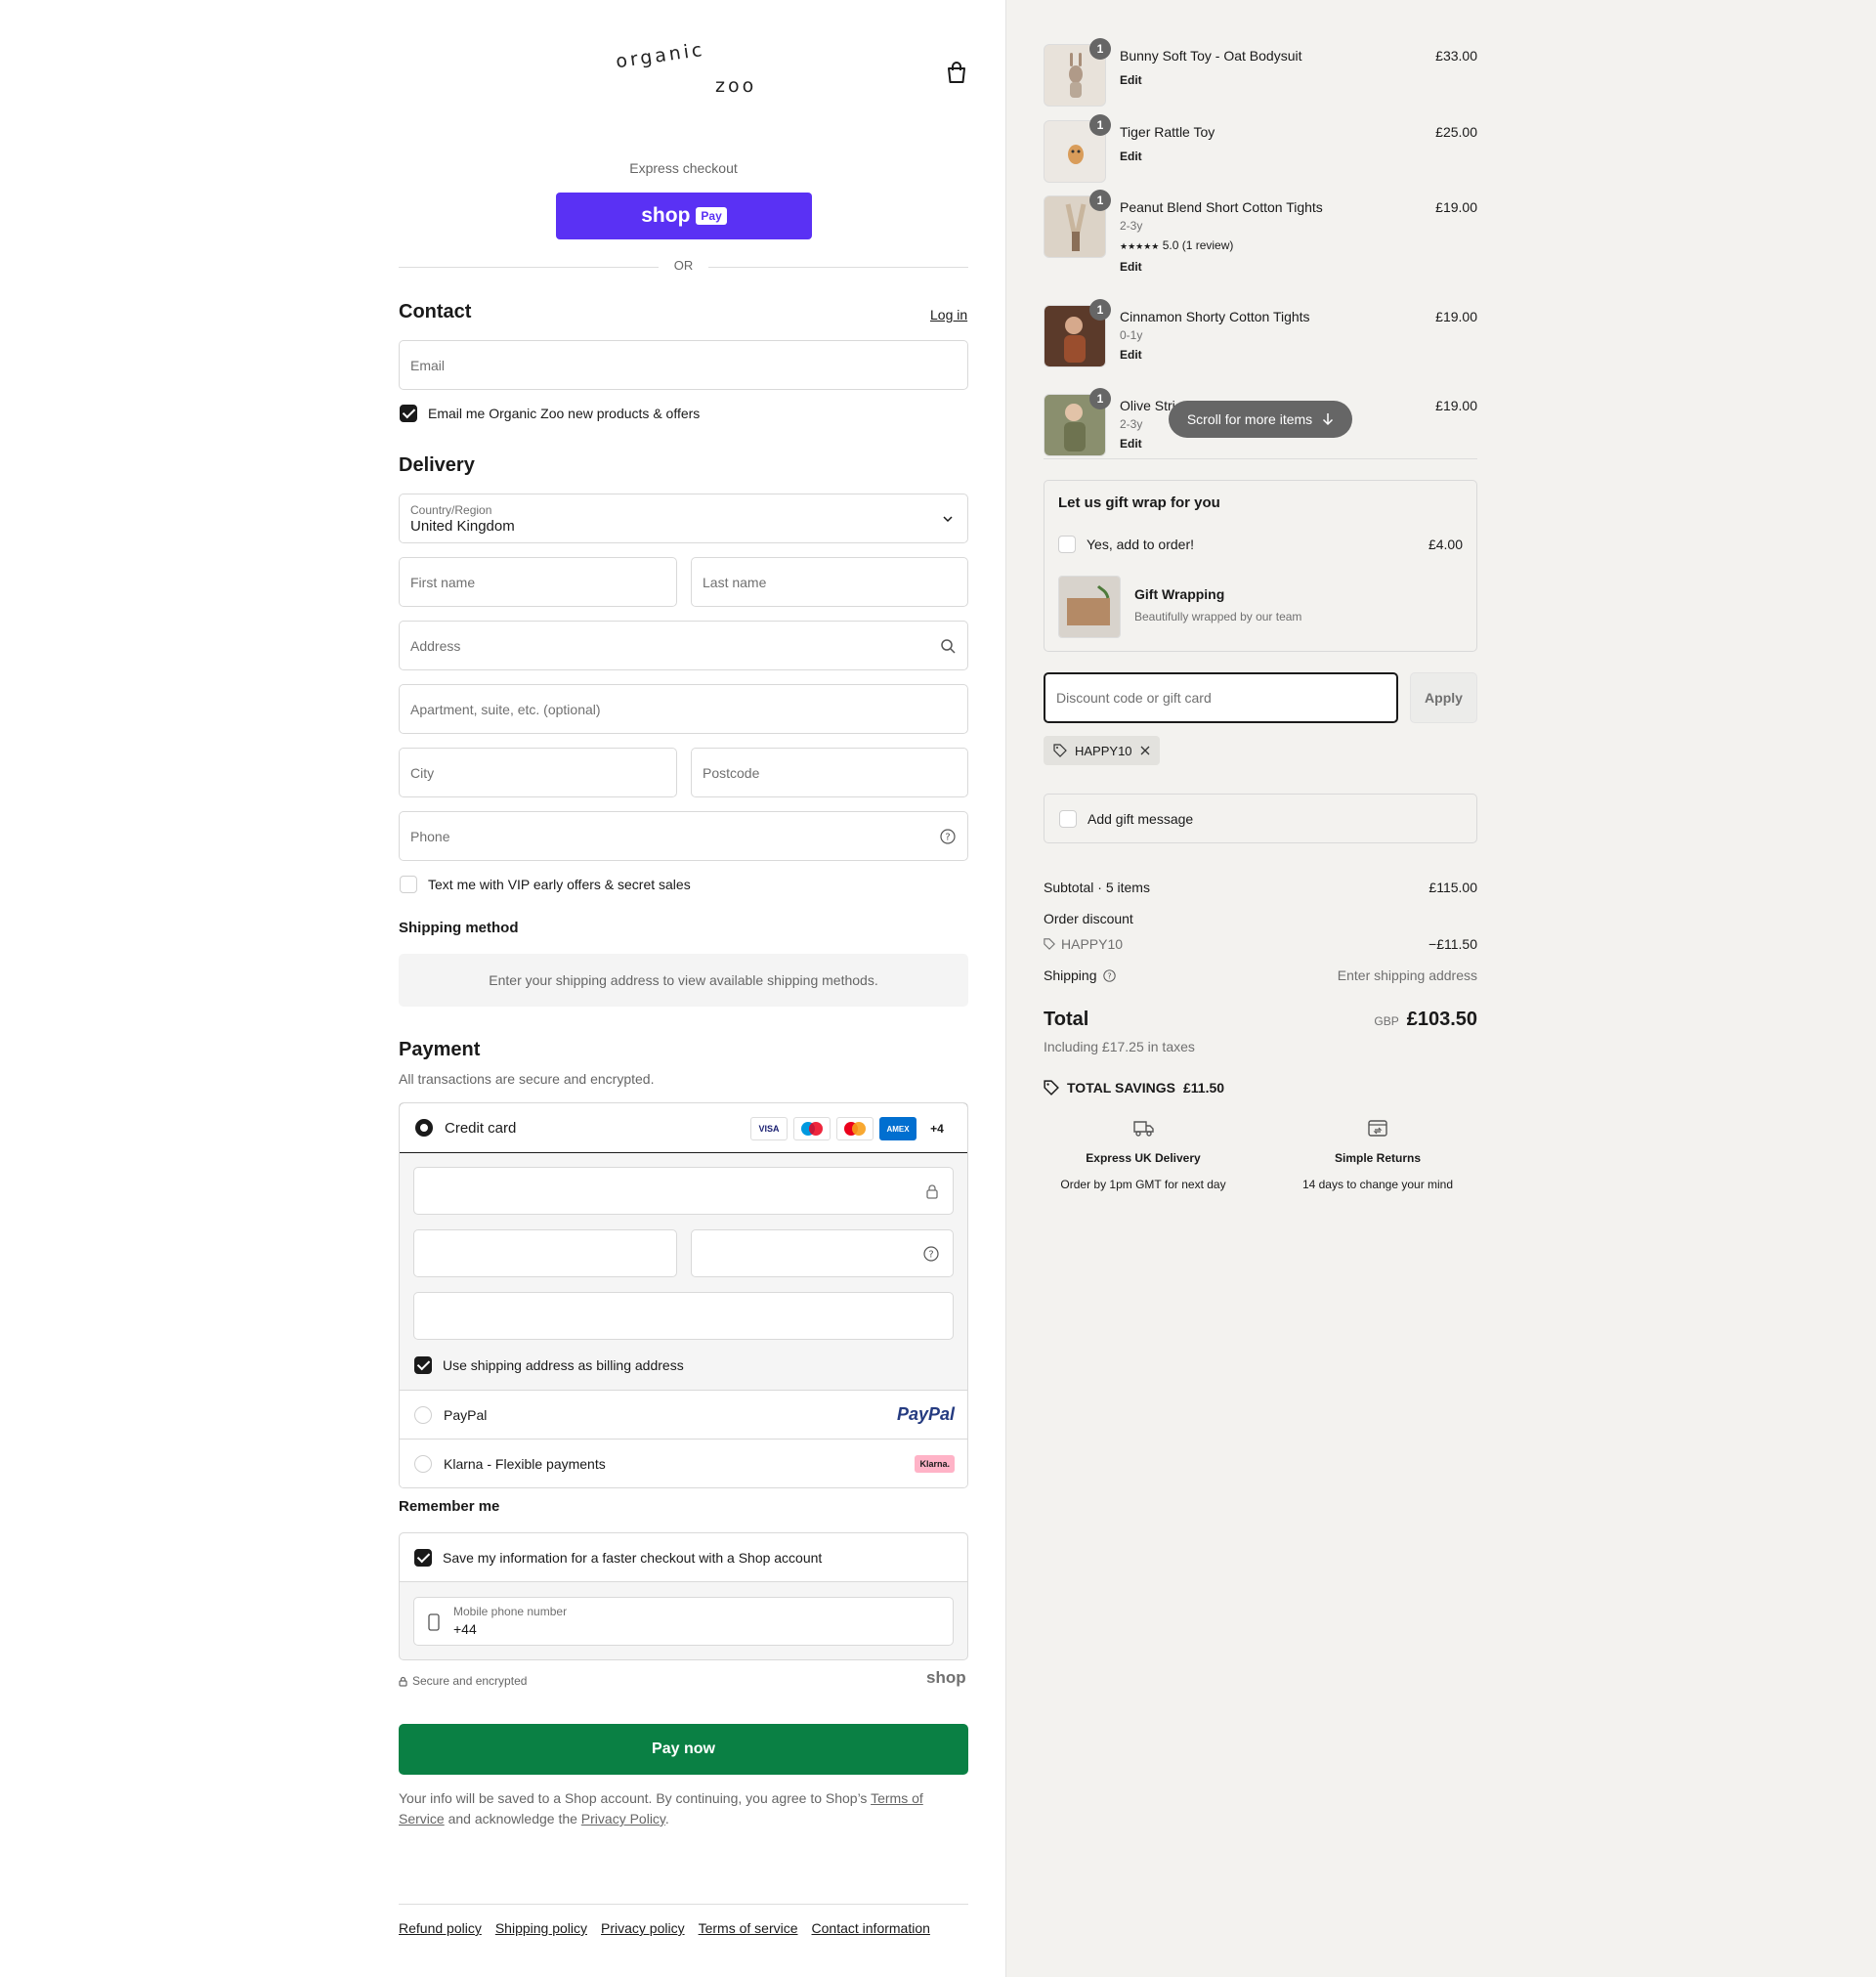 This screenshot has height=1977, width=1876. Describe the element at coordinates (812, 1128) in the screenshot. I see `maestro-icon` at that location.